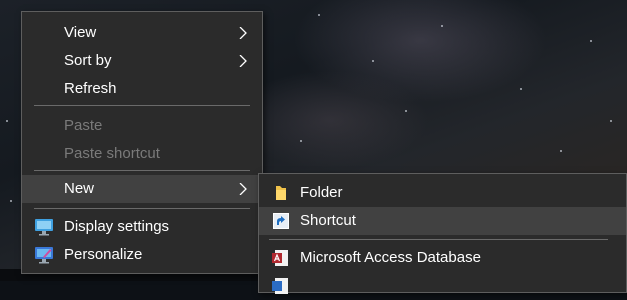 This screenshot has width=627, height=300. I want to click on menu-item-label: Display settings, so click(117, 226).